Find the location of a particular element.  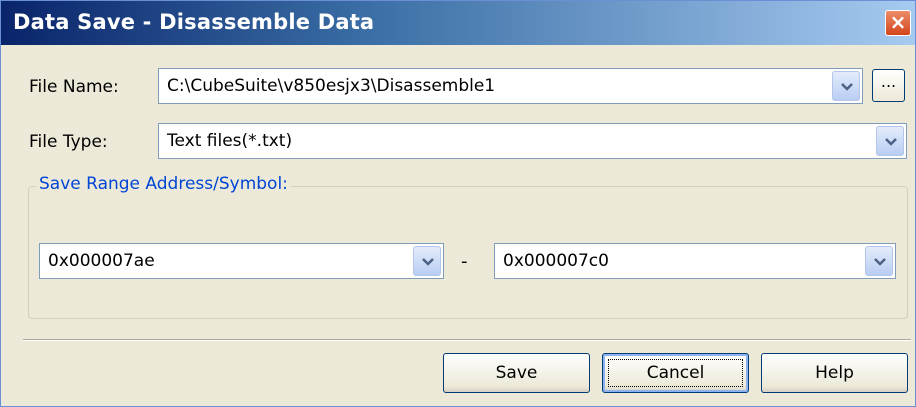

save-button-label: Save is located at coordinates (516, 373).